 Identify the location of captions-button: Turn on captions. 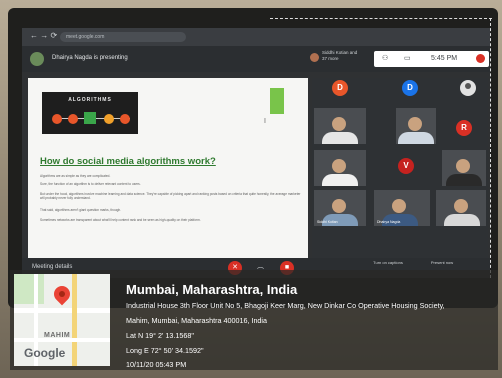
(388, 262).